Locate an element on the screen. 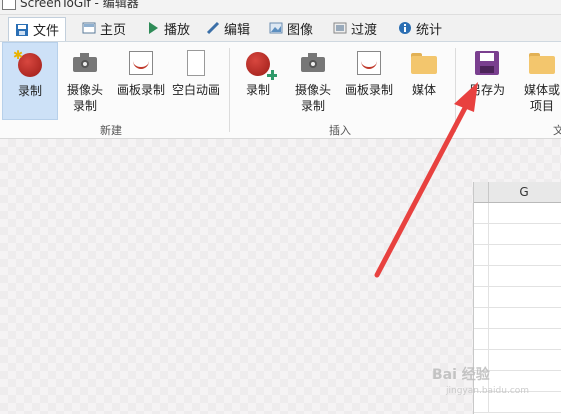 The height and width of the screenshot is (414, 561). board-record-button: 画板录制 is located at coordinates (141, 81).